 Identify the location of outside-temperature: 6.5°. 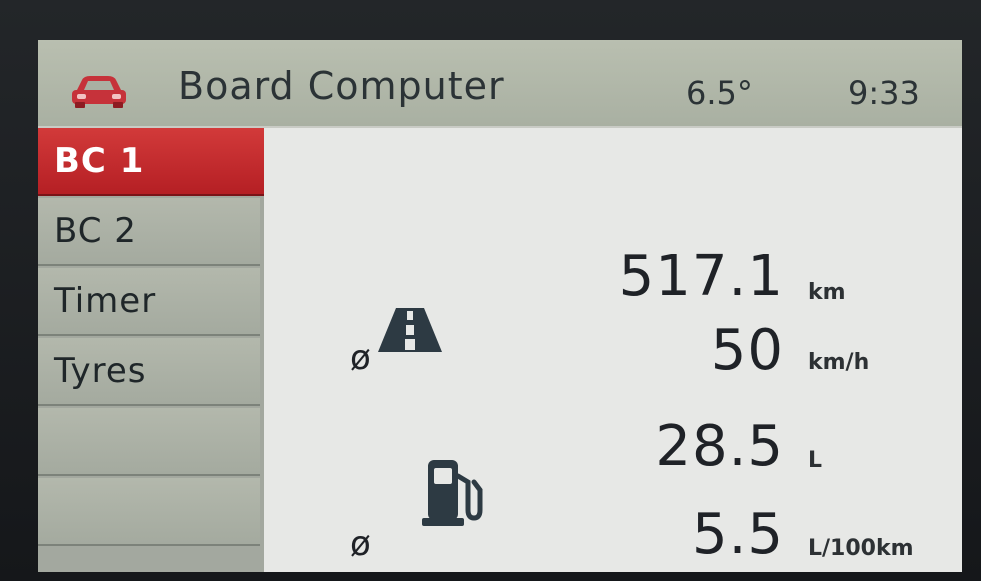
(719, 93).